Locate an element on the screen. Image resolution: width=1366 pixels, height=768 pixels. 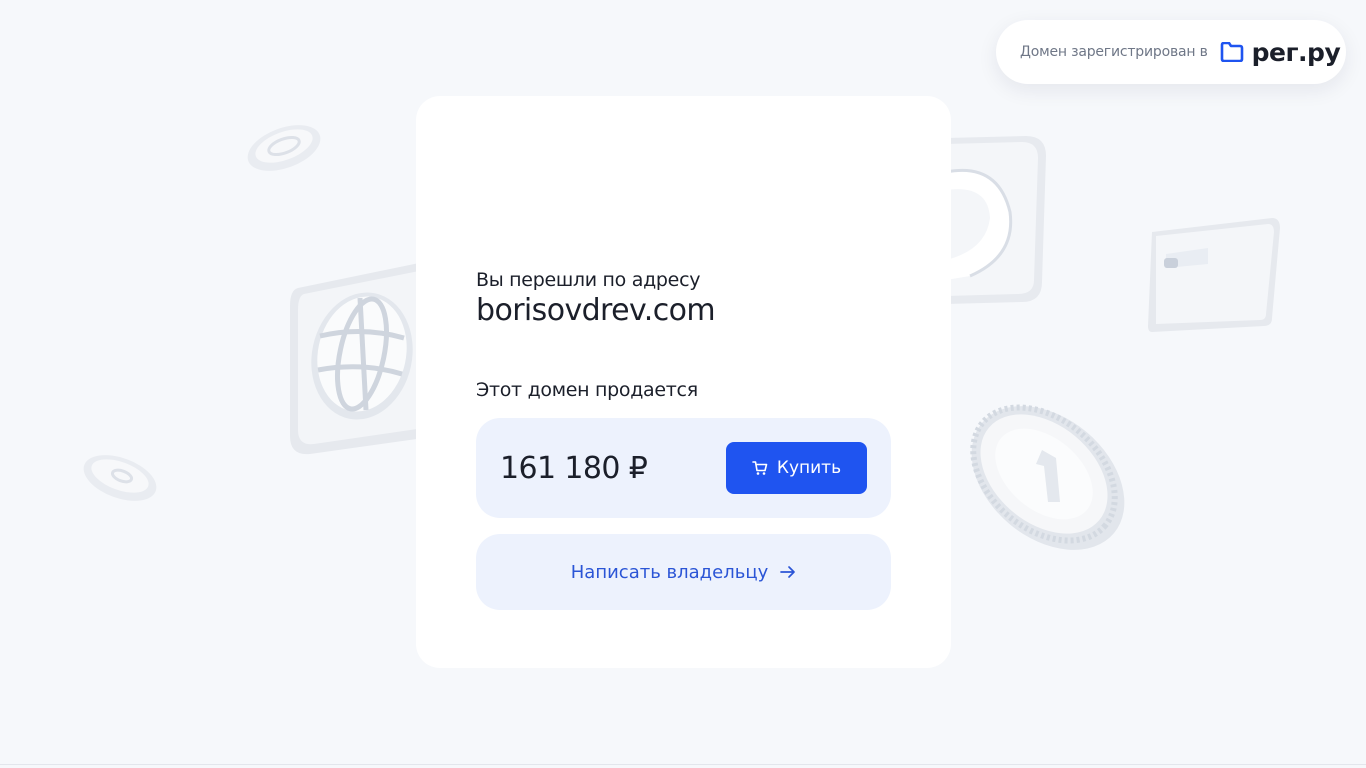
bottom-divider is located at coordinates (683, 764).